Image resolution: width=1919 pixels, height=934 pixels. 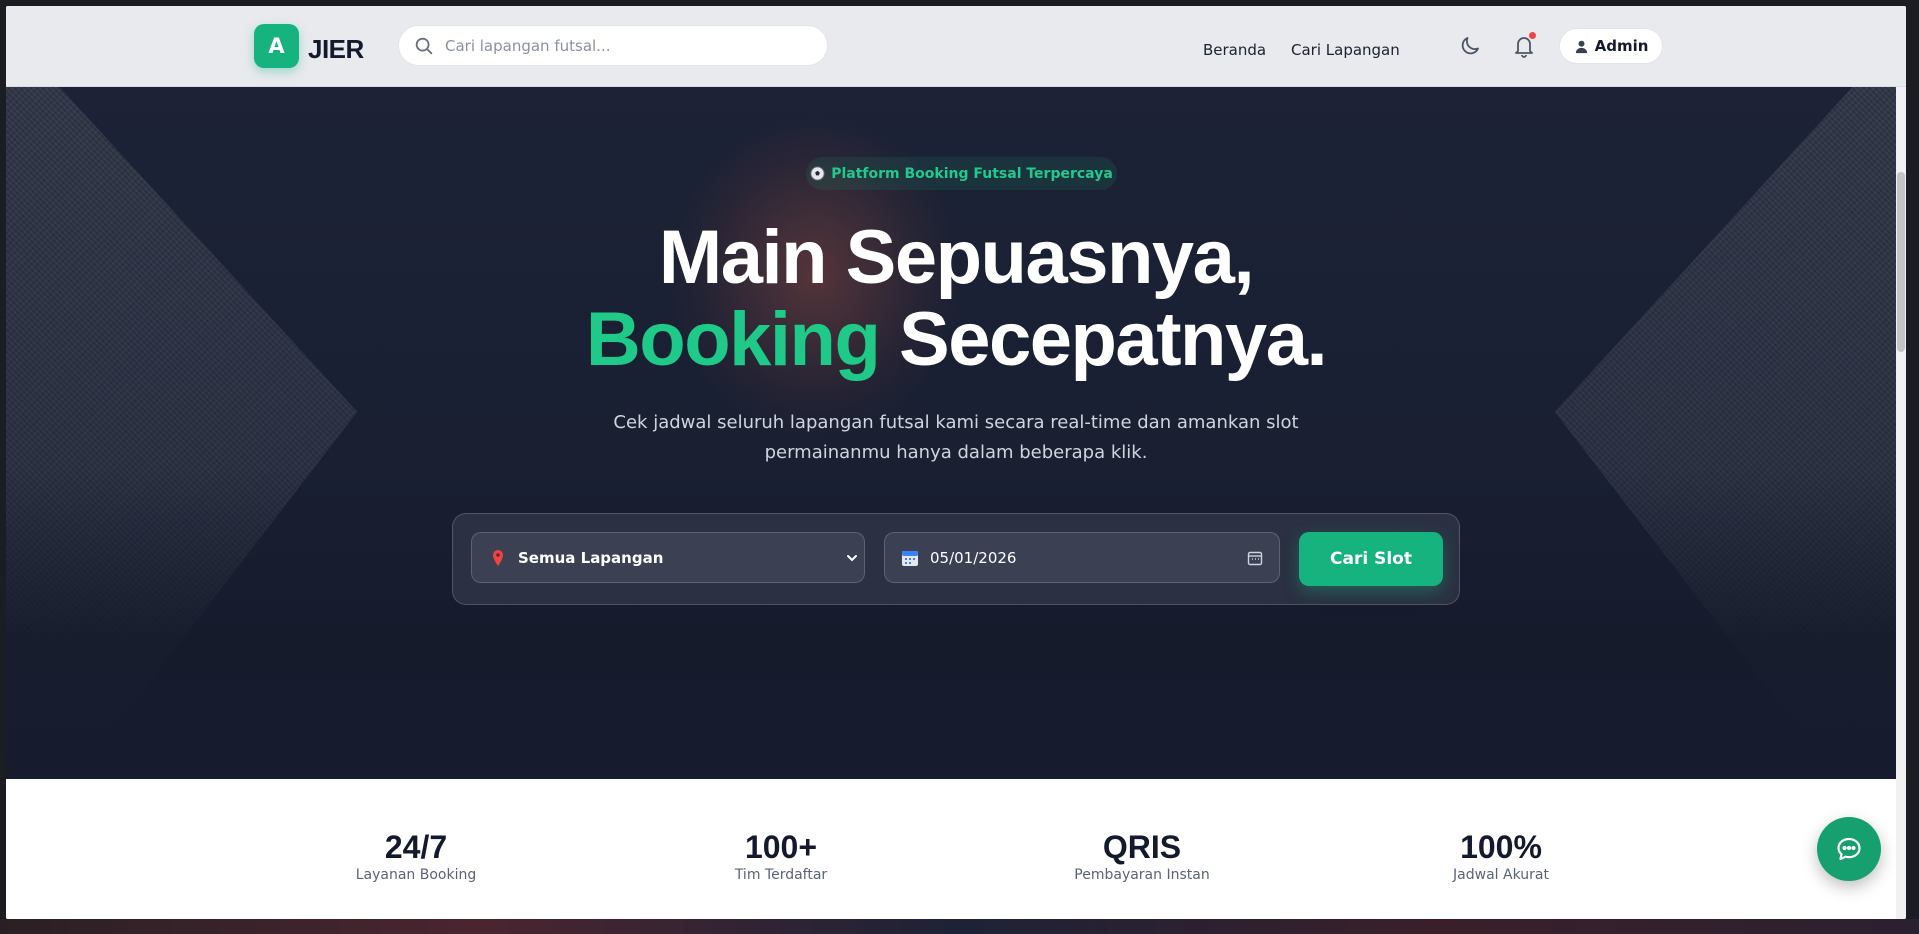 I want to click on hero-headline-rest: Secepatnya., so click(x=1103, y=339).